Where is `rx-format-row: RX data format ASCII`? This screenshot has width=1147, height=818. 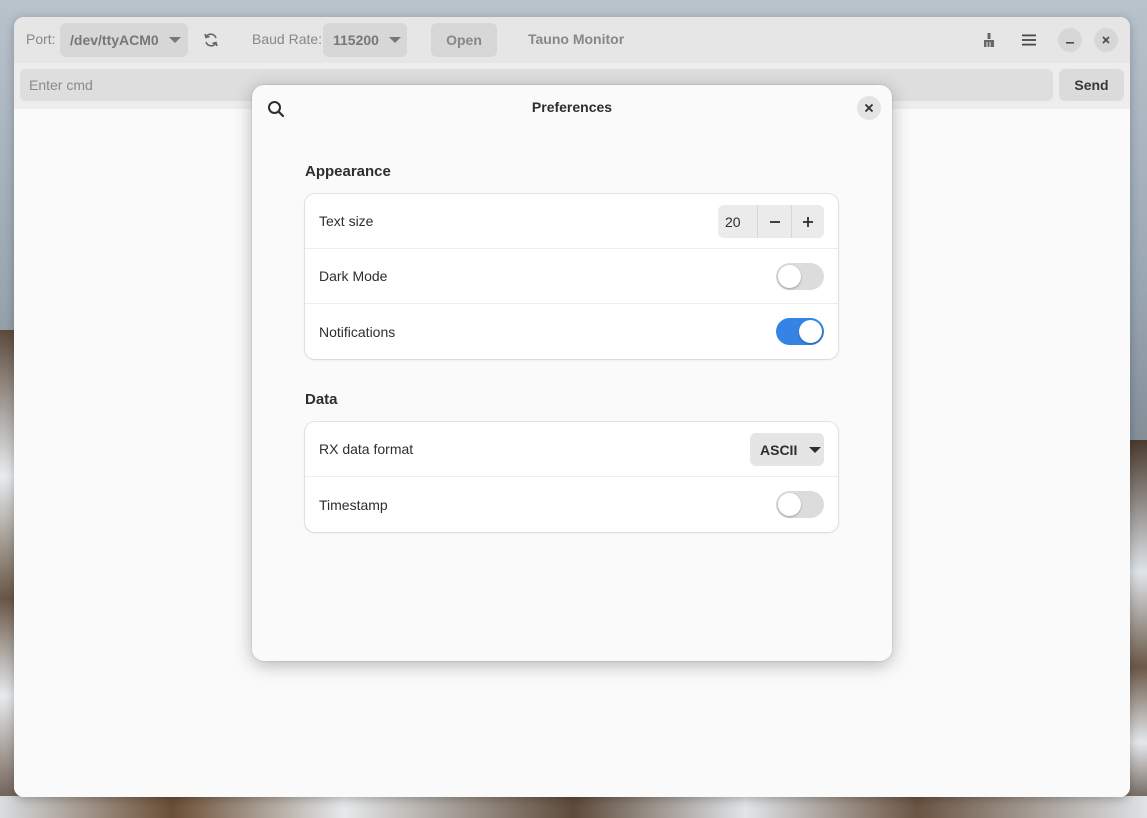 rx-format-row: RX data format ASCII is located at coordinates (571, 449).